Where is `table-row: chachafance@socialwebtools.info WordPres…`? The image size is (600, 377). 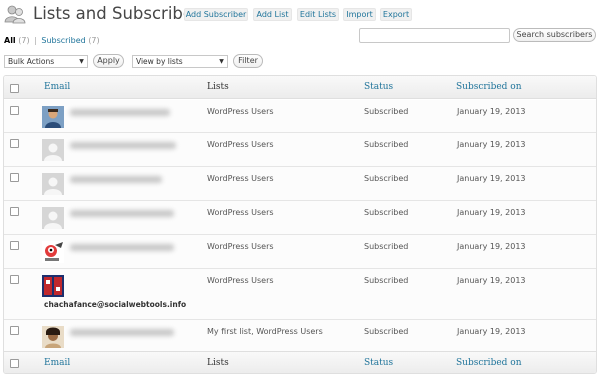
table-row: chachafance@socialwebtools.info WordPres… is located at coordinates (300, 294).